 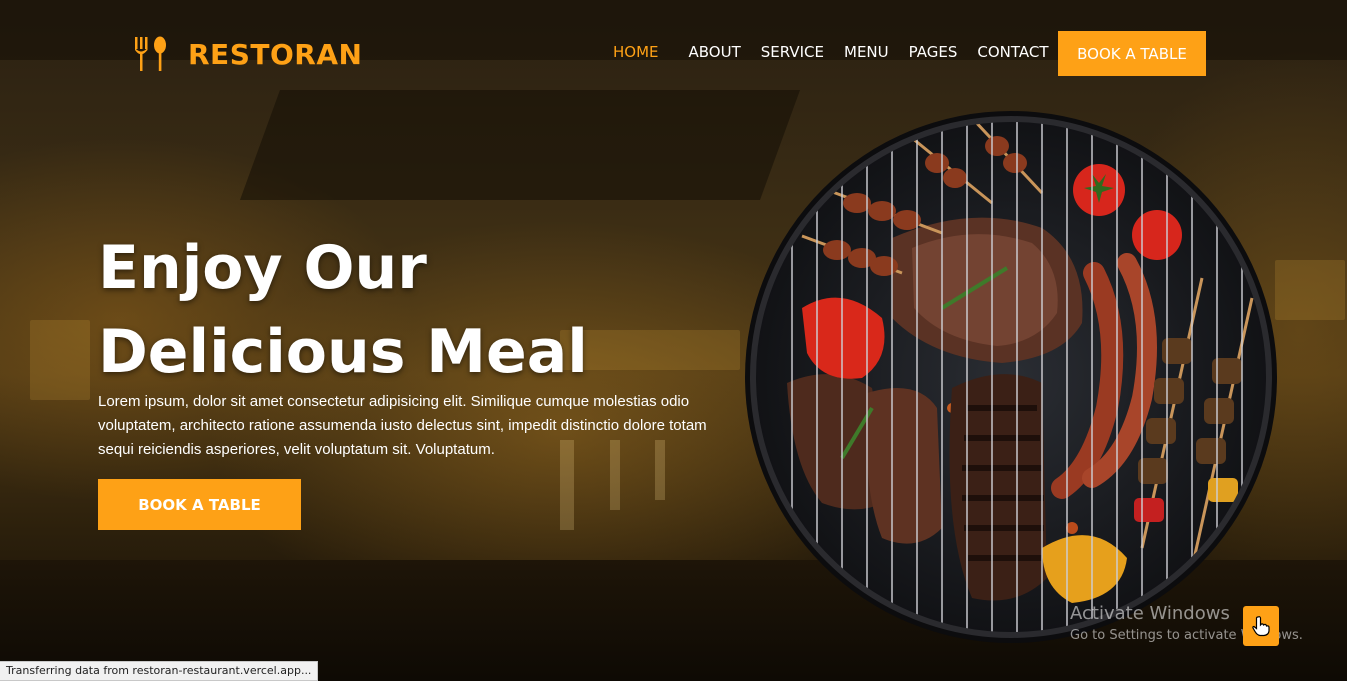 What do you see at coordinates (792, 52) in the screenshot?
I see `nav-service: SERVICE` at bounding box center [792, 52].